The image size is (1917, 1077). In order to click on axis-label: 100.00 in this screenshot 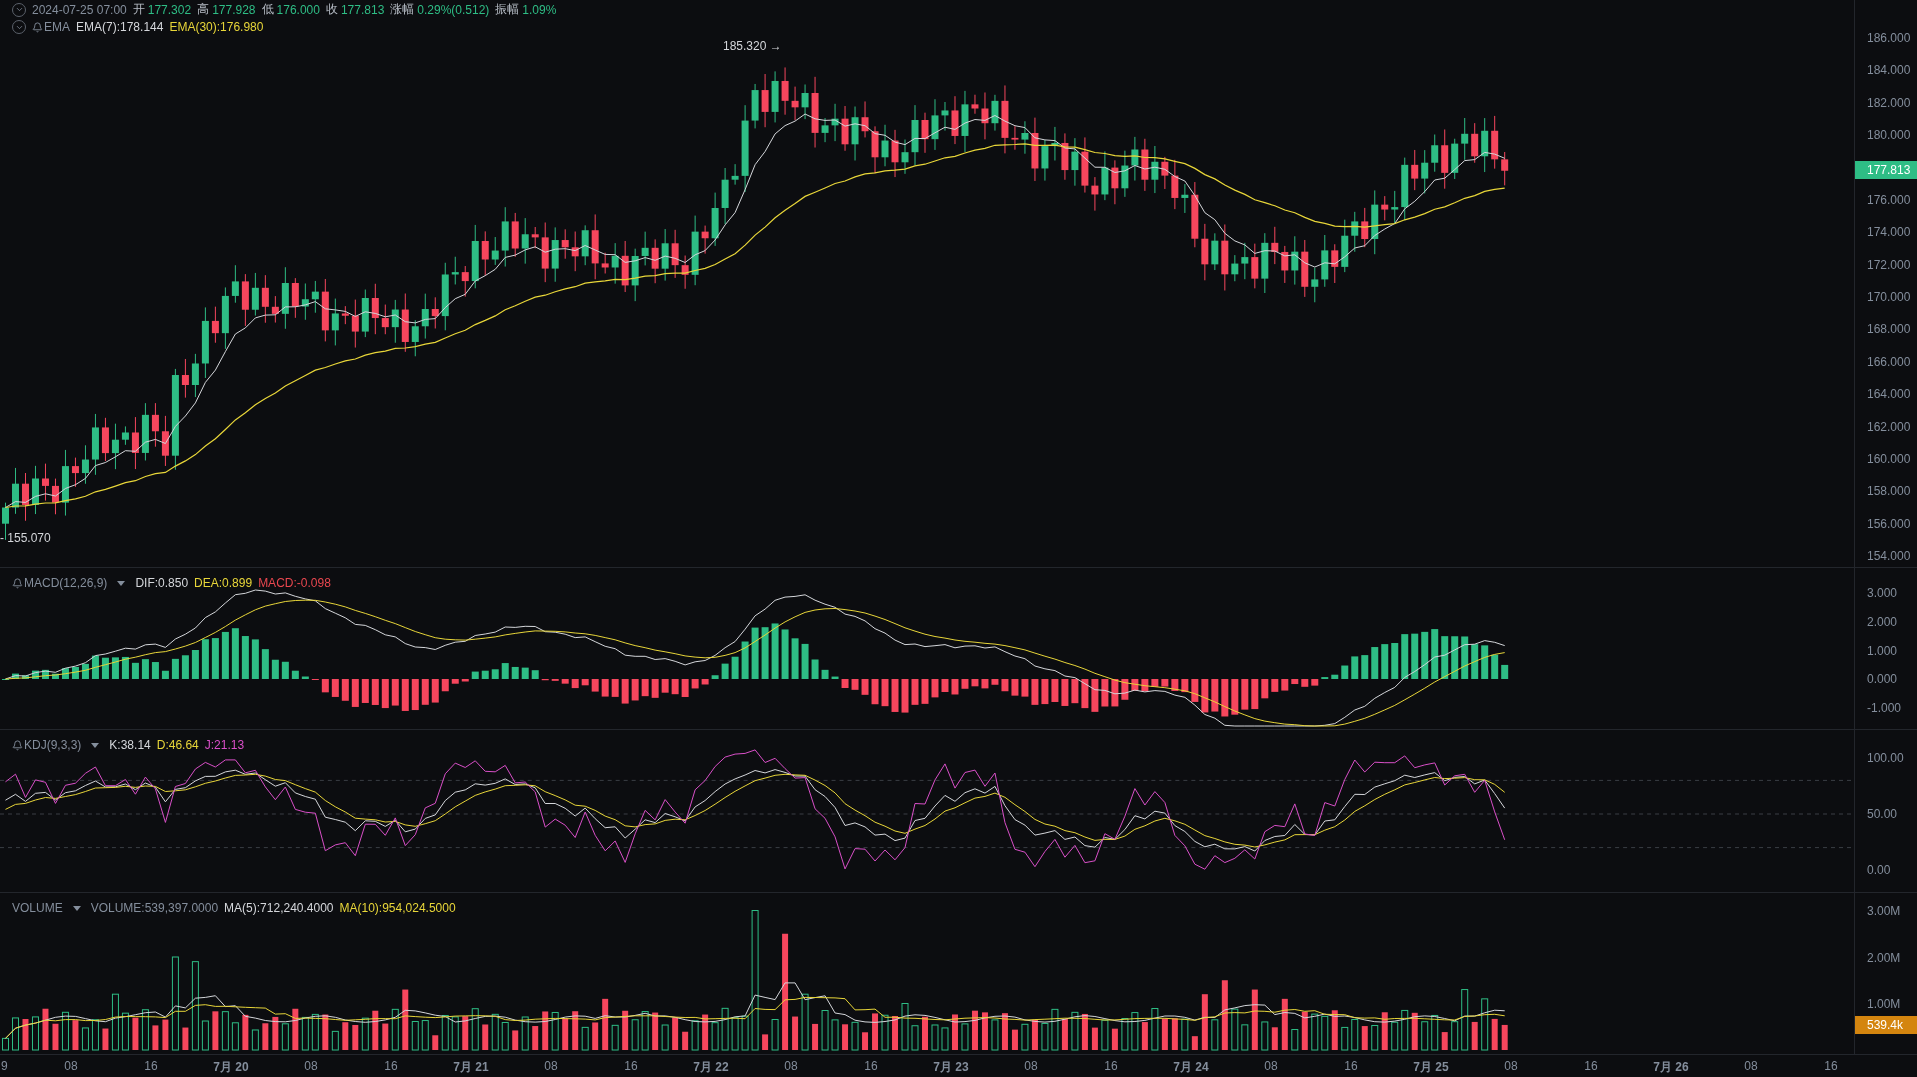, I will do `click(1885, 758)`.